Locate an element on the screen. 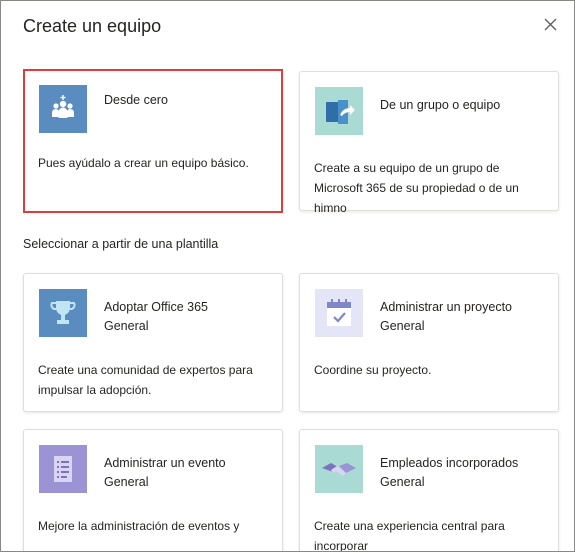 The width and height of the screenshot is (575, 552). people-icon is located at coordinates (63, 109).